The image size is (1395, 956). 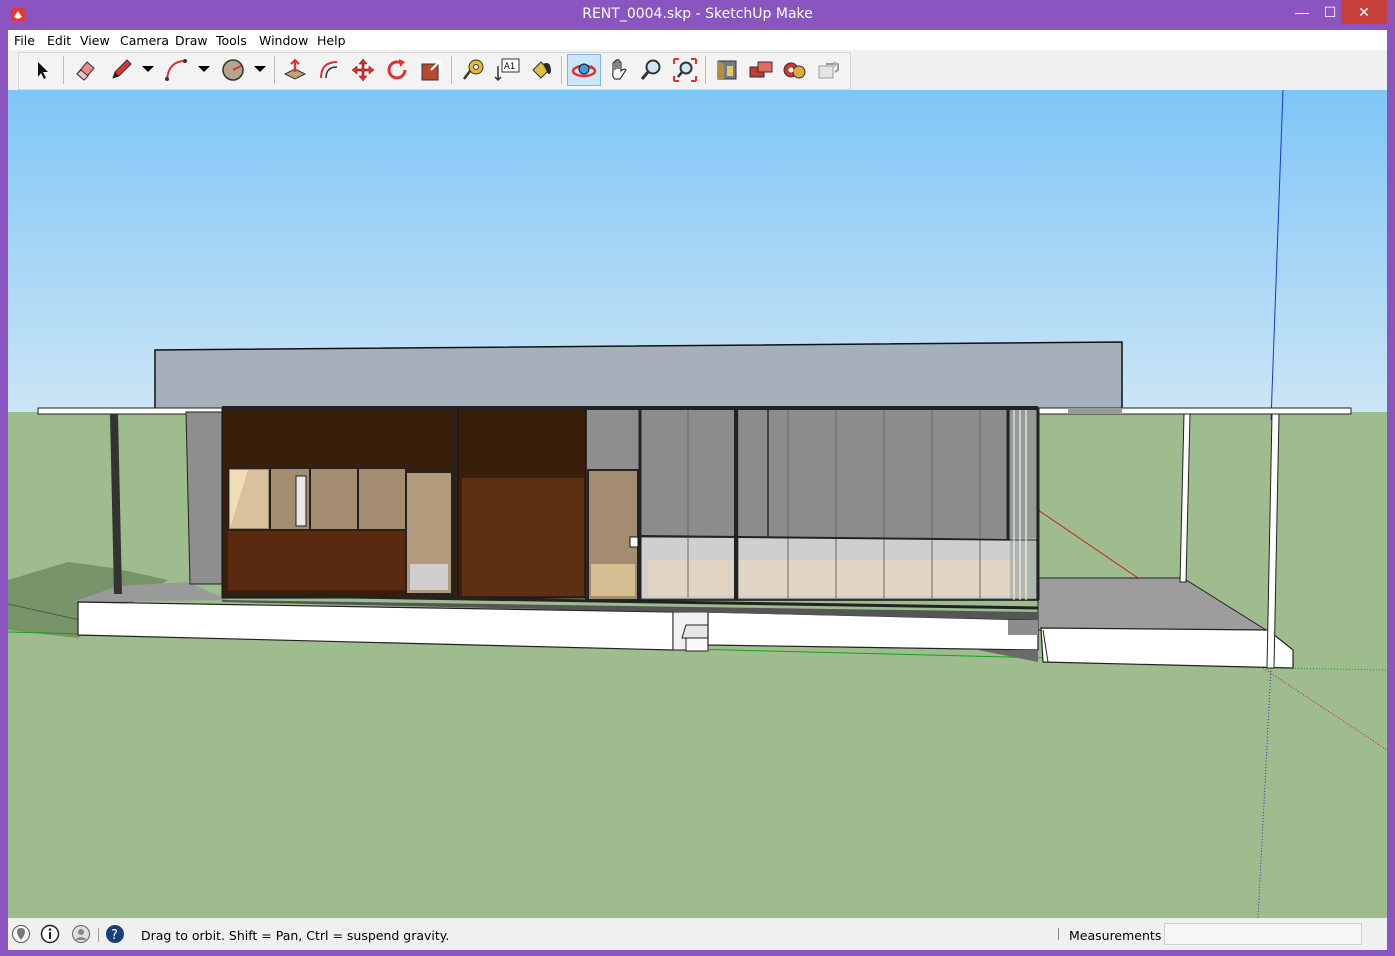 I want to click on layout-send-button, so click(x=829, y=70).